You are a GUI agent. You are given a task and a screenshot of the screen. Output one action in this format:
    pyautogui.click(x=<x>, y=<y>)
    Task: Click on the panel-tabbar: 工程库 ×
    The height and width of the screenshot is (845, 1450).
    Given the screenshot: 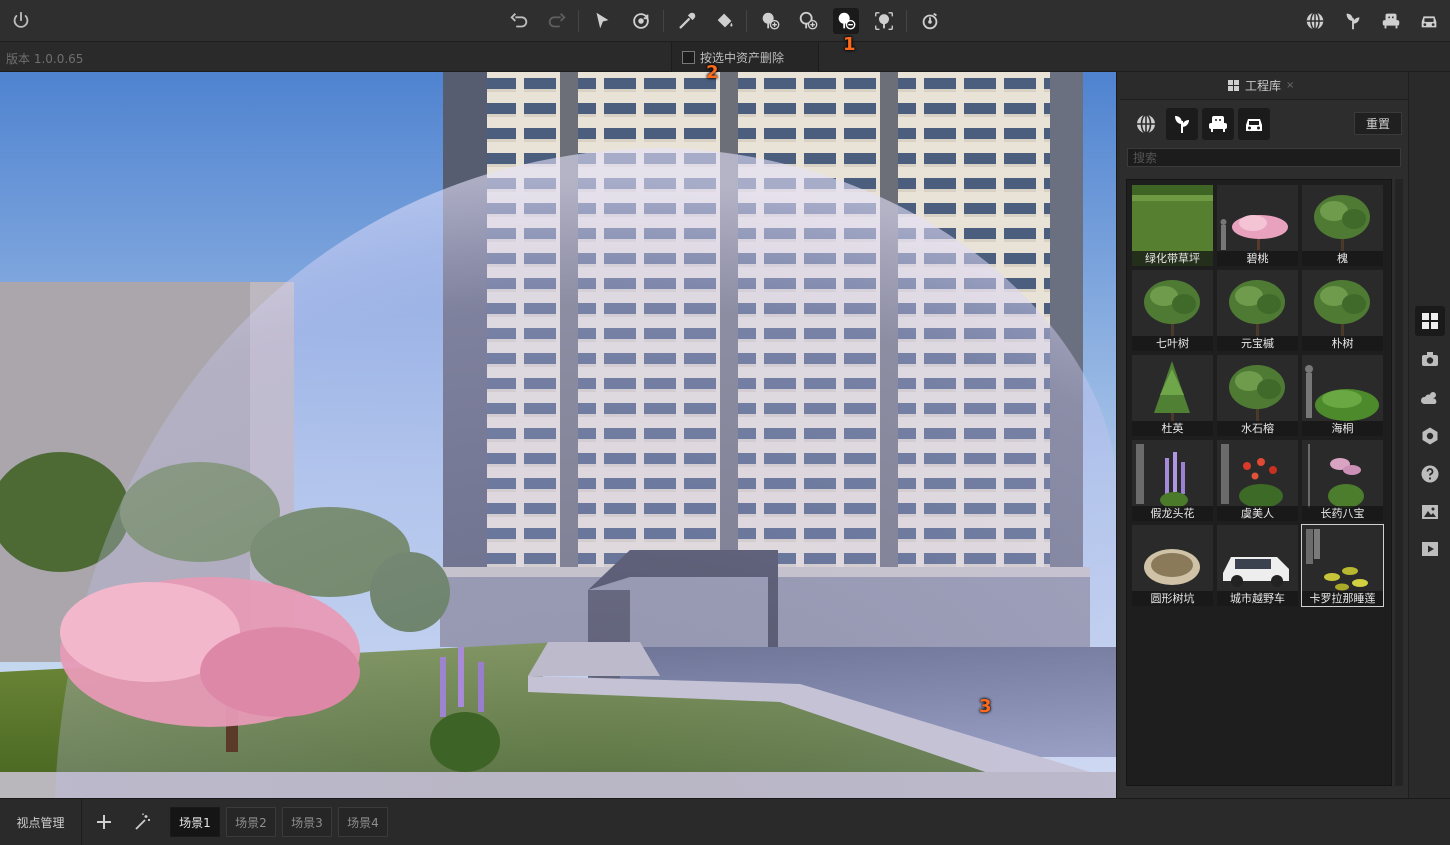 What is the action you would take?
    pyautogui.click(x=1264, y=86)
    